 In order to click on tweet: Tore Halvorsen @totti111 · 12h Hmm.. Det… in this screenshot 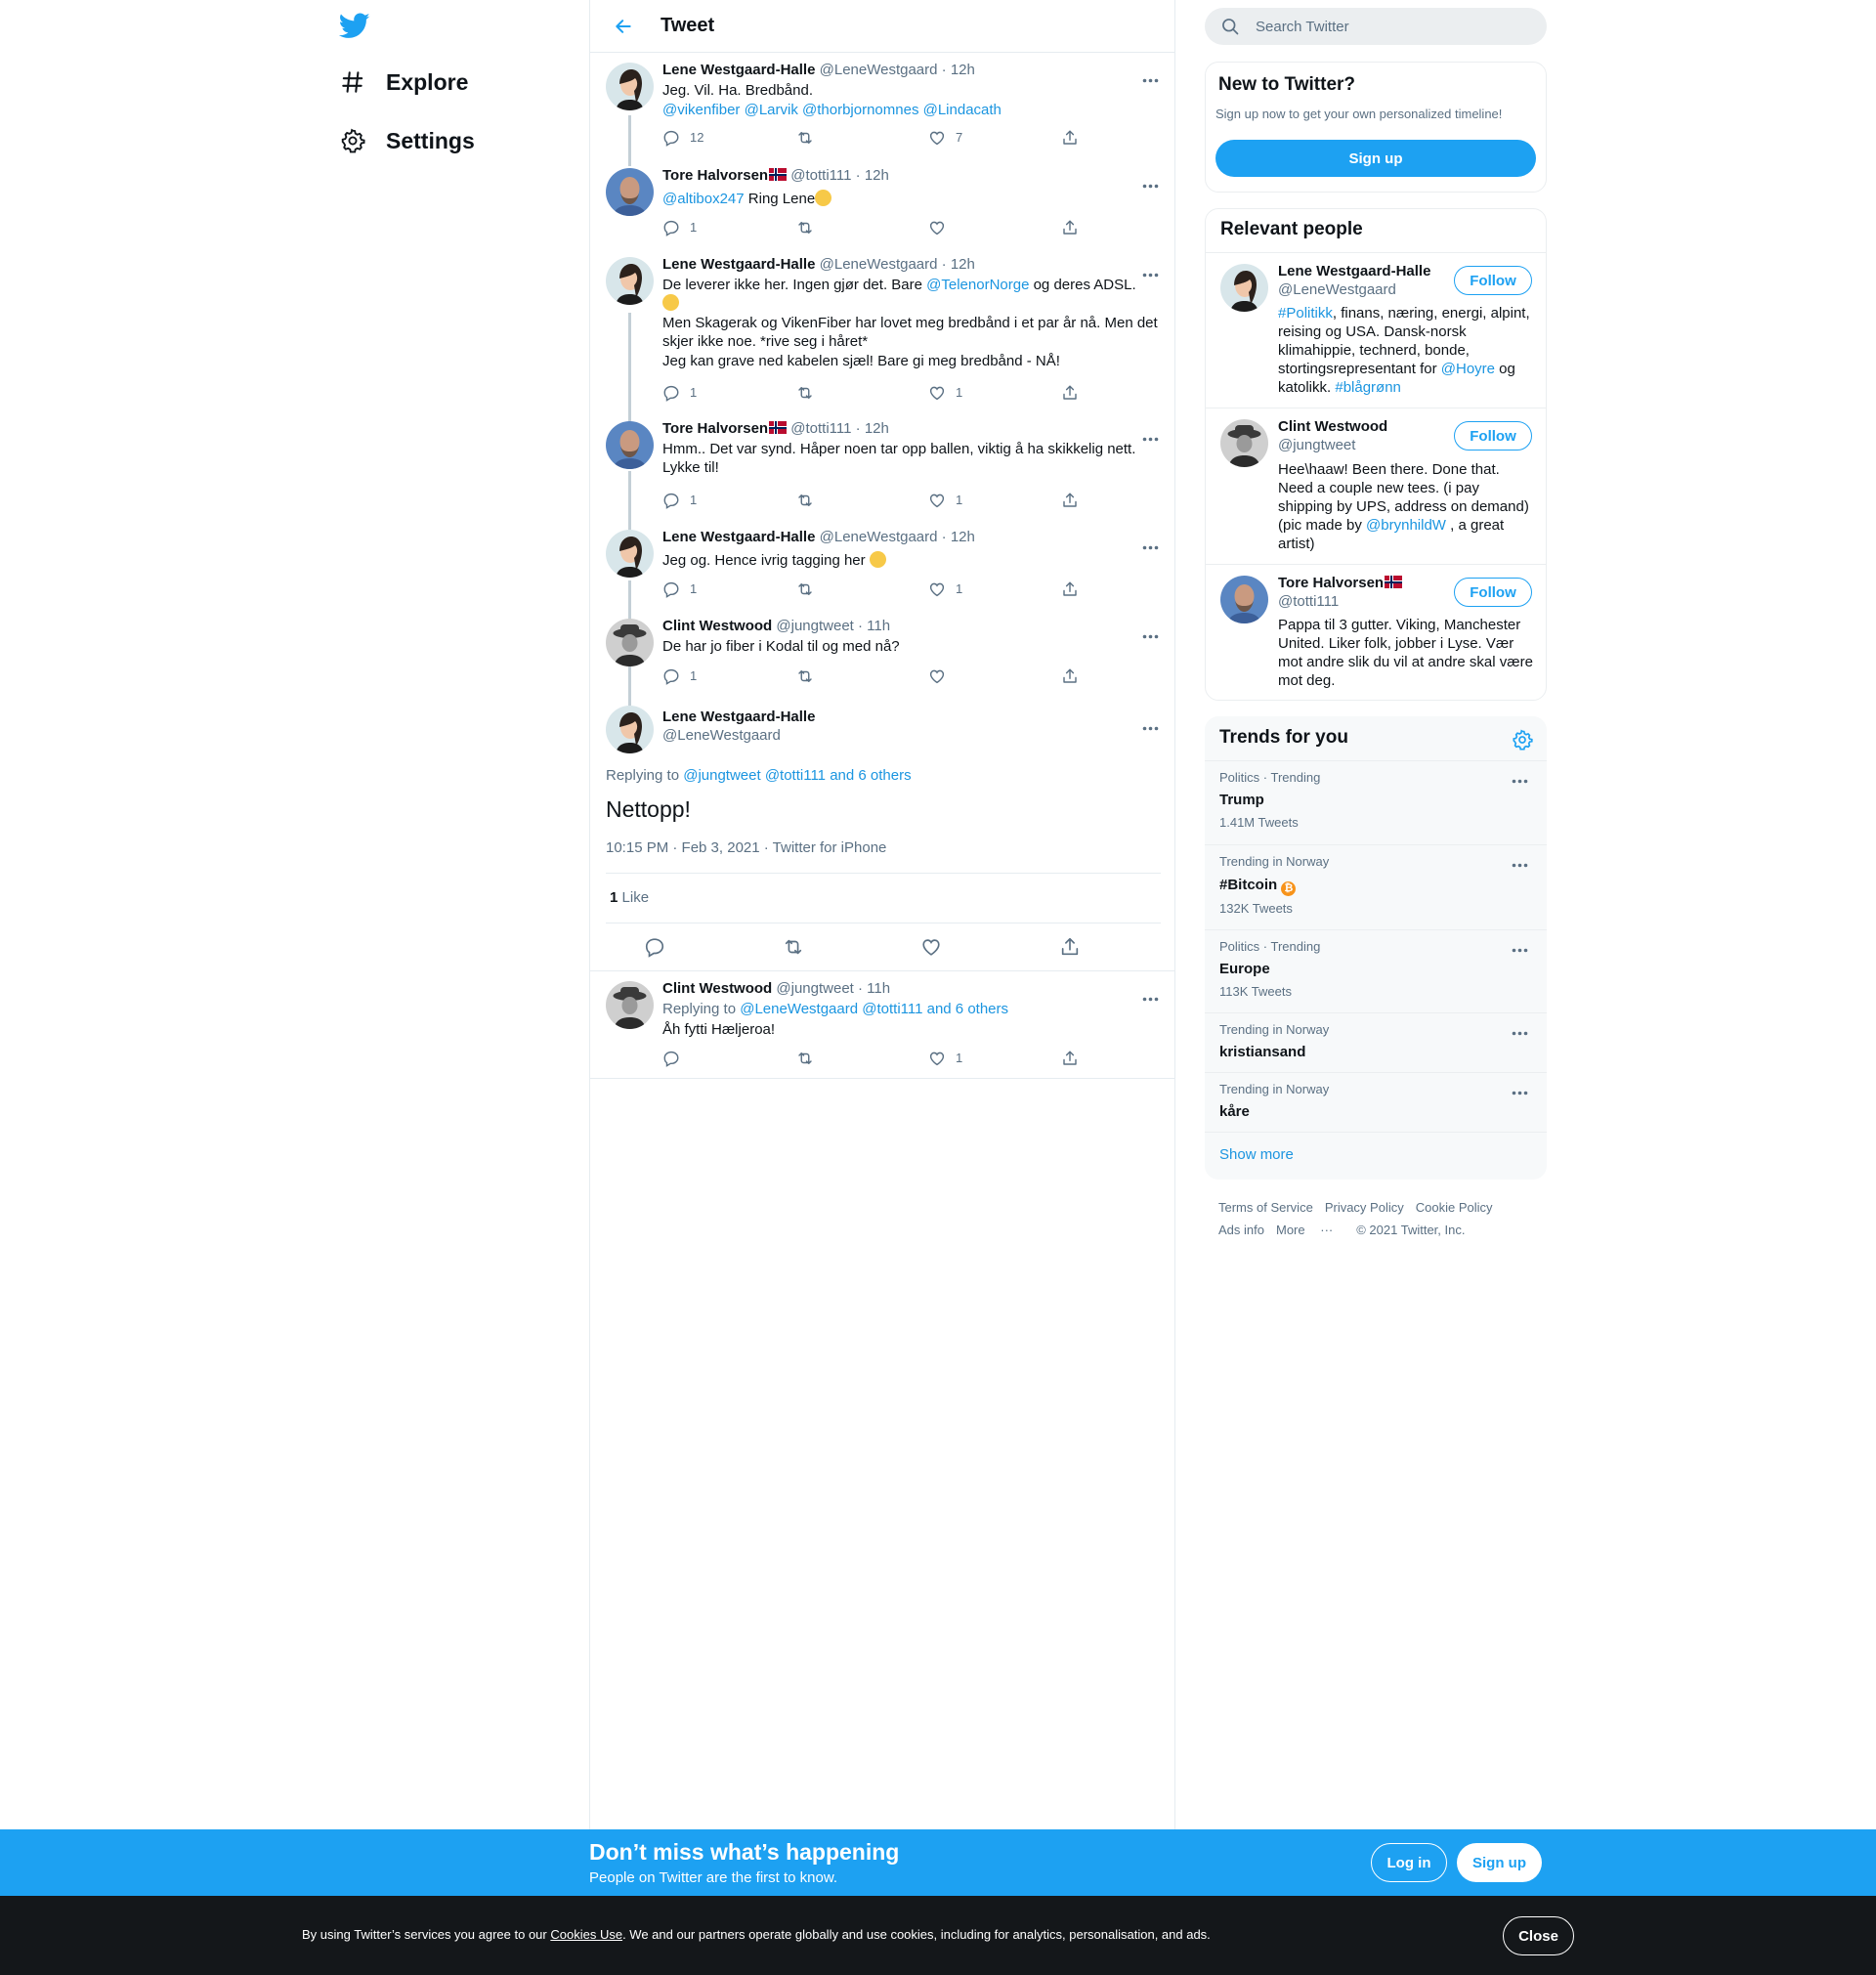, I will do `click(883, 466)`.